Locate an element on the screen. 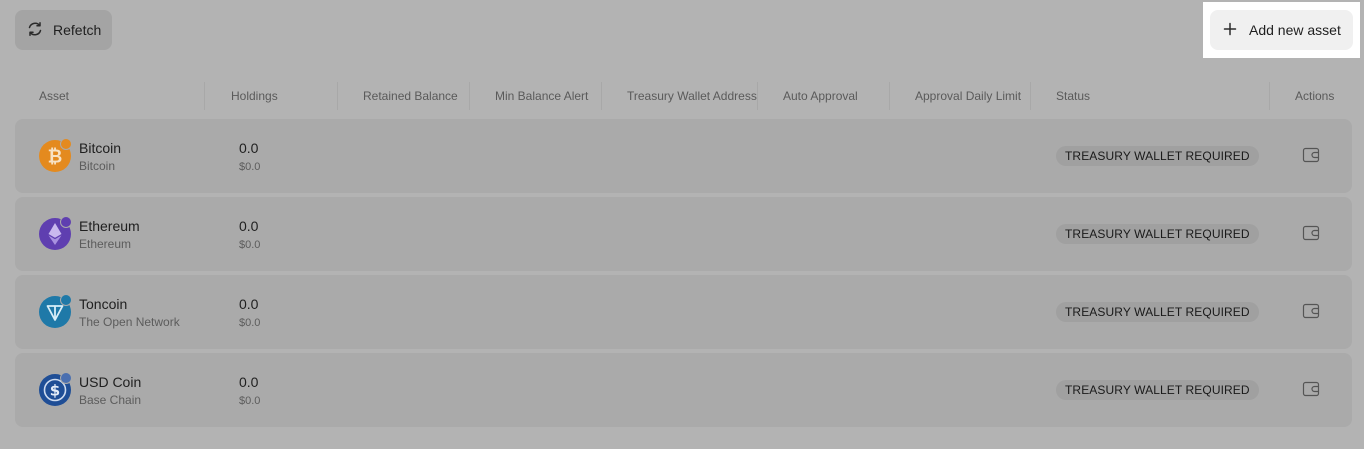 The image size is (1364, 449). asset-name: Bitcoin is located at coordinates (100, 148).